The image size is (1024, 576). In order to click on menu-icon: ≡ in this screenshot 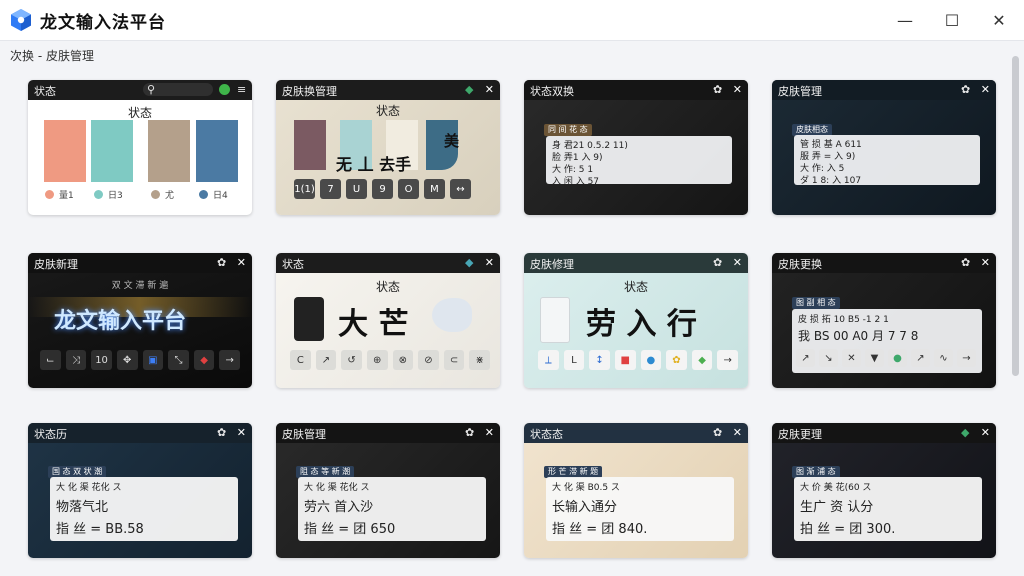, I will do `click(241, 90)`.